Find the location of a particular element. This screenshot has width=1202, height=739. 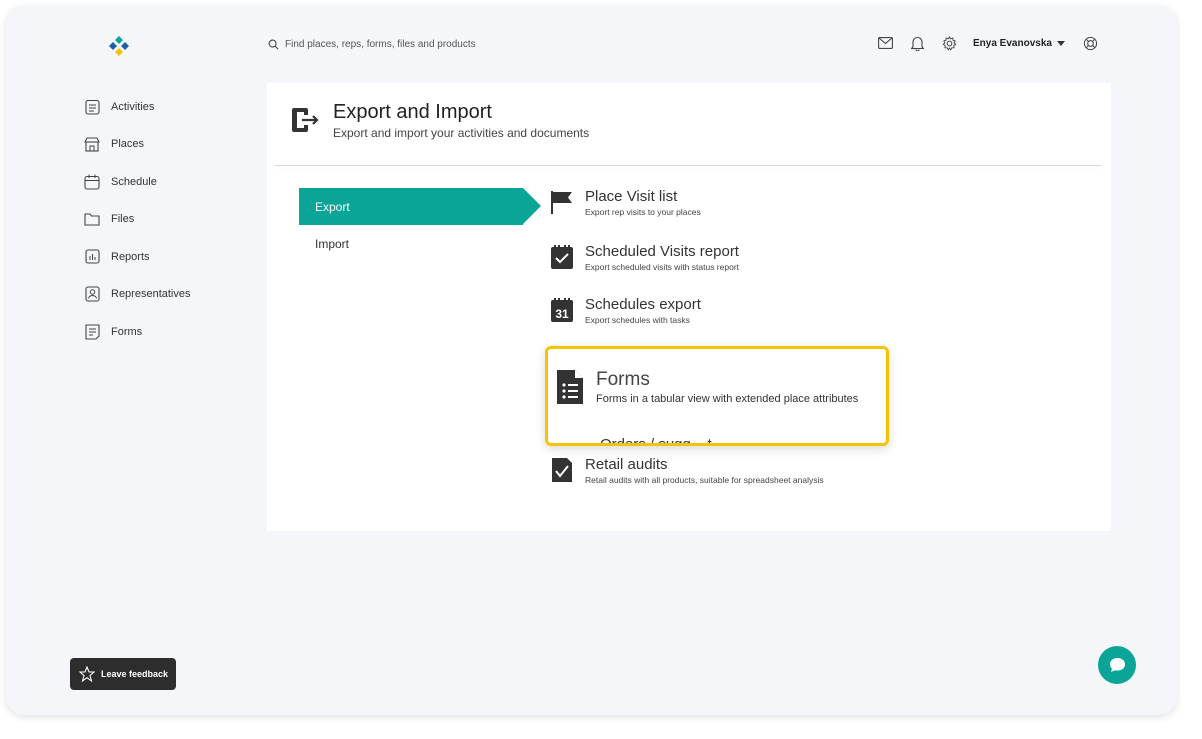

cut-off-next-item: Orders / sugg... t is located at coordinates (656, 441).